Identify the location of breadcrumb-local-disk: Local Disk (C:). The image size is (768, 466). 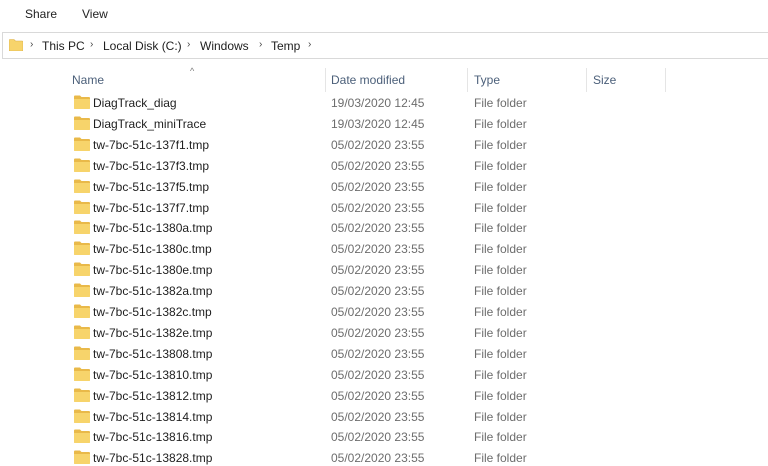
(142, 46).